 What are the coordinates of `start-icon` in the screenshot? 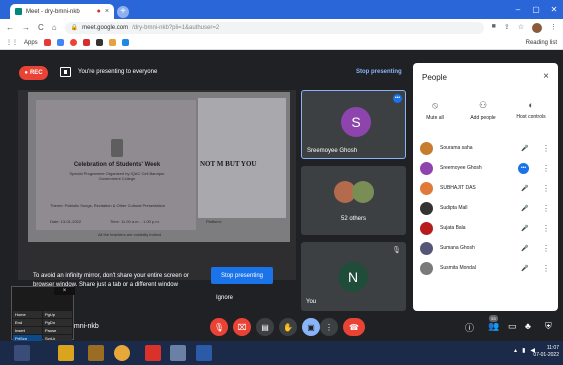 It's located at (22, 353).